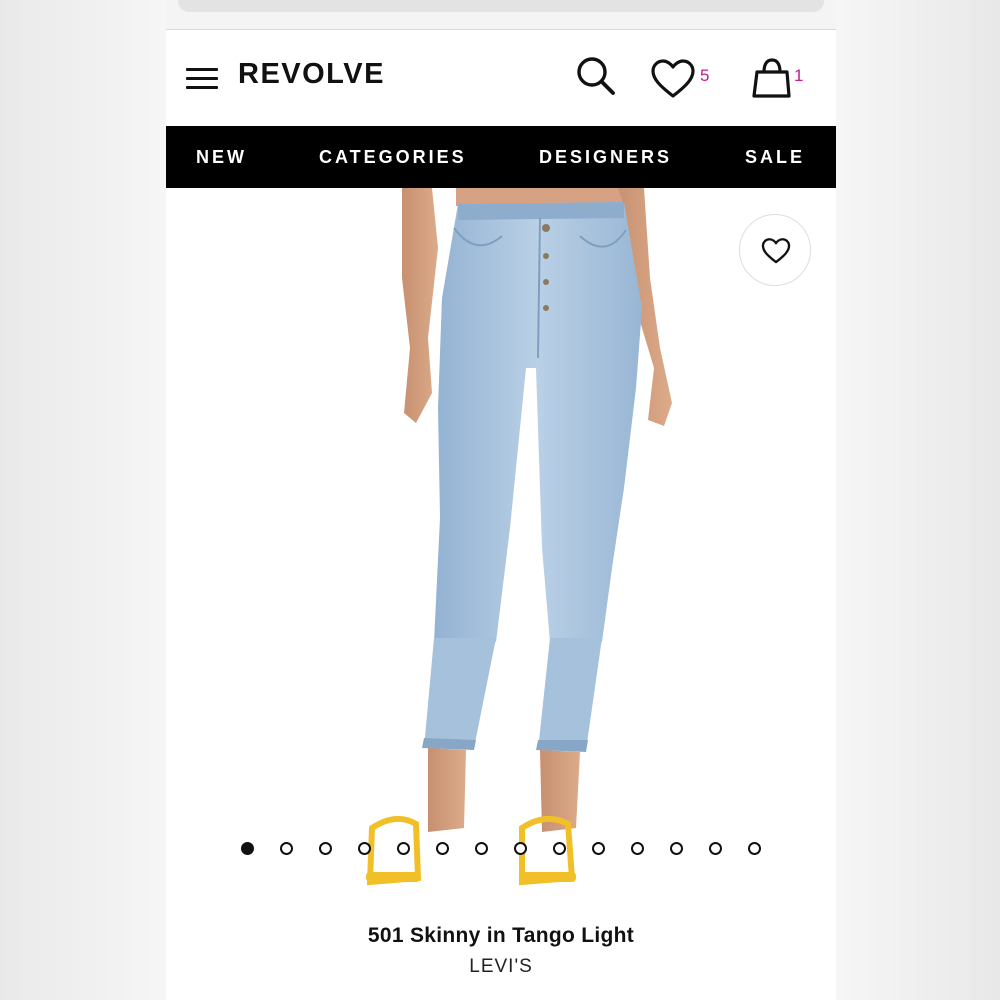 The height and width of the screenshot is (1000, 1000). I want to click on product-title: 501 Skinny in Tango Light, so click(501, 936).